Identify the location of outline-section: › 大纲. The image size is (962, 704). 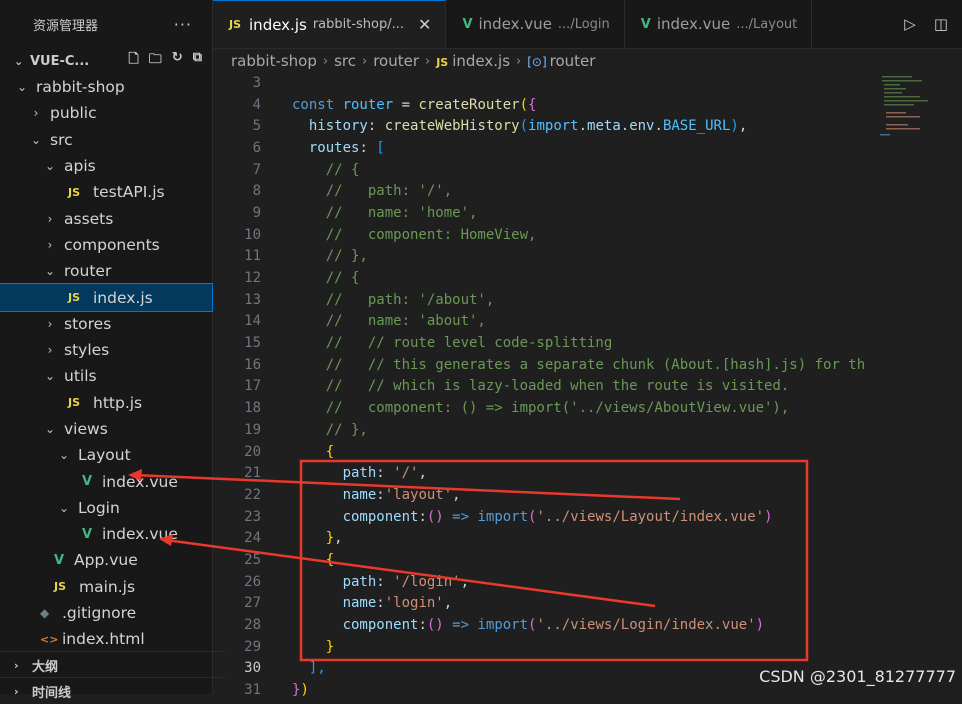
(113, 664).